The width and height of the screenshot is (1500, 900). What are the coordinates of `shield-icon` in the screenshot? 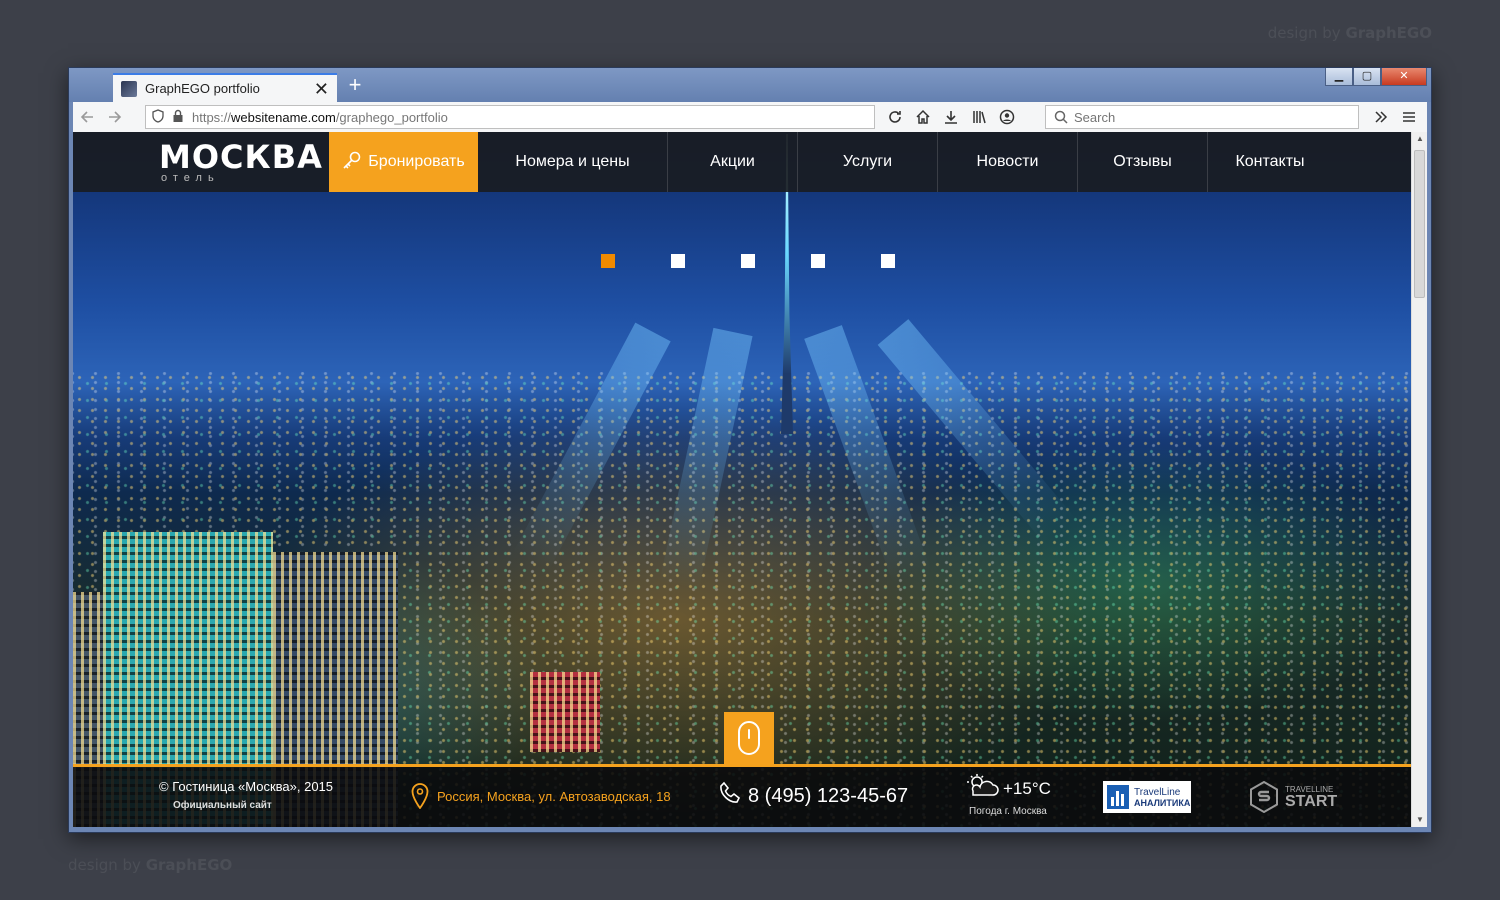 It's located at (158, 117).